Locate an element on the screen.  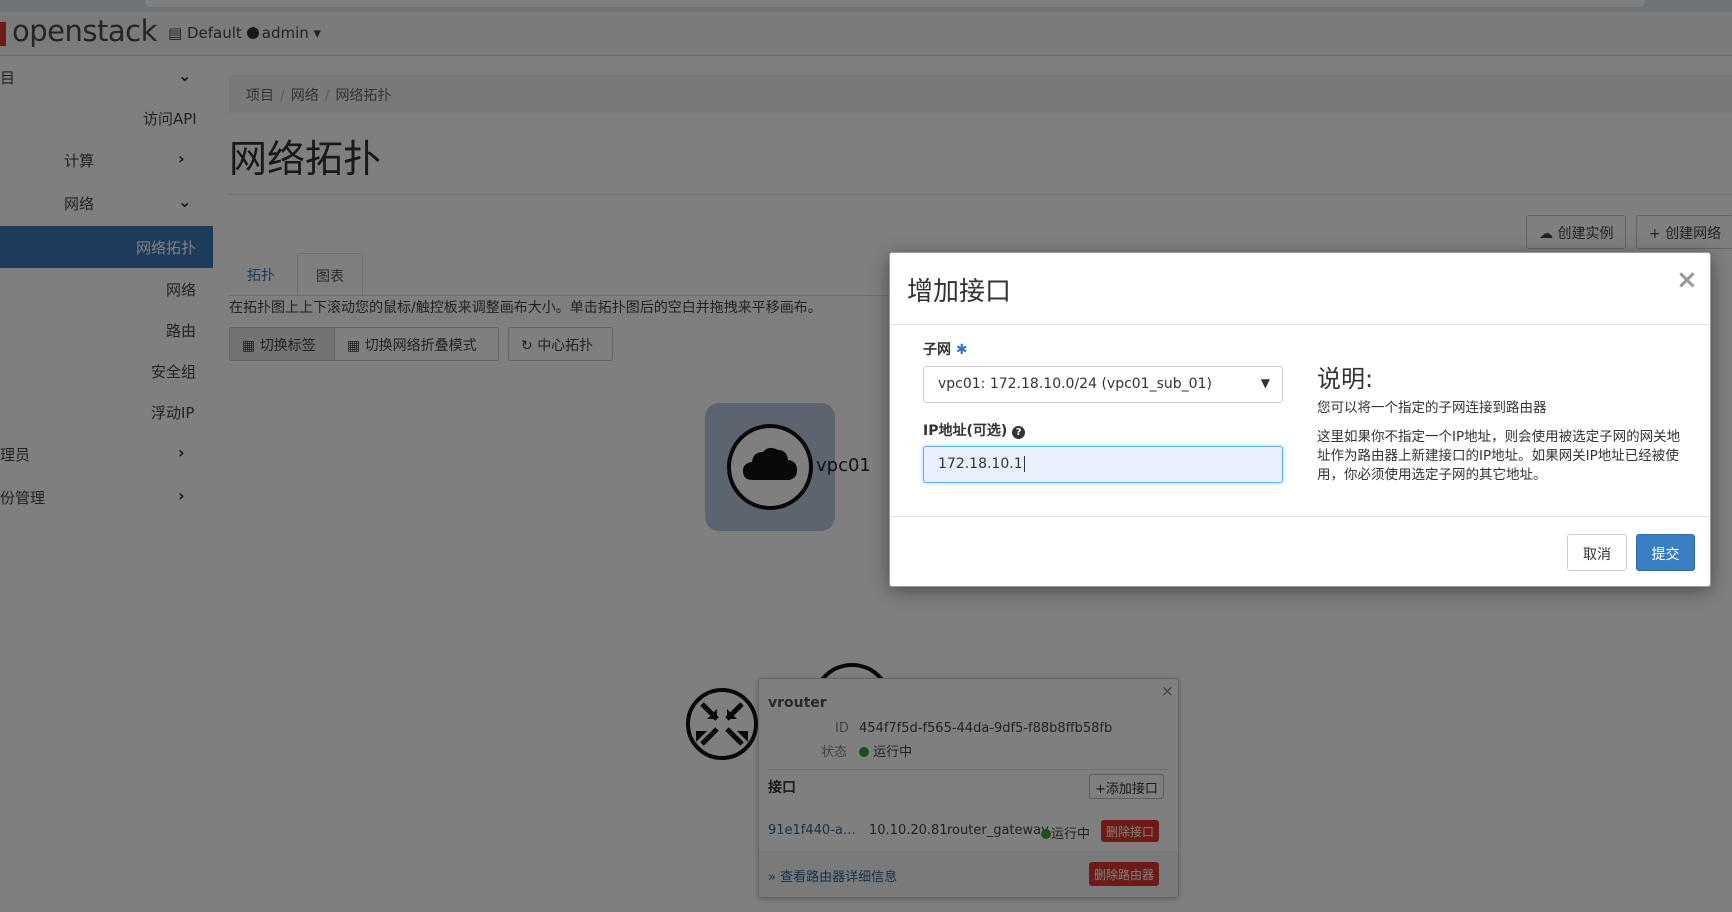
modal-title: 增加接口 is located at coordinates (959, 292).